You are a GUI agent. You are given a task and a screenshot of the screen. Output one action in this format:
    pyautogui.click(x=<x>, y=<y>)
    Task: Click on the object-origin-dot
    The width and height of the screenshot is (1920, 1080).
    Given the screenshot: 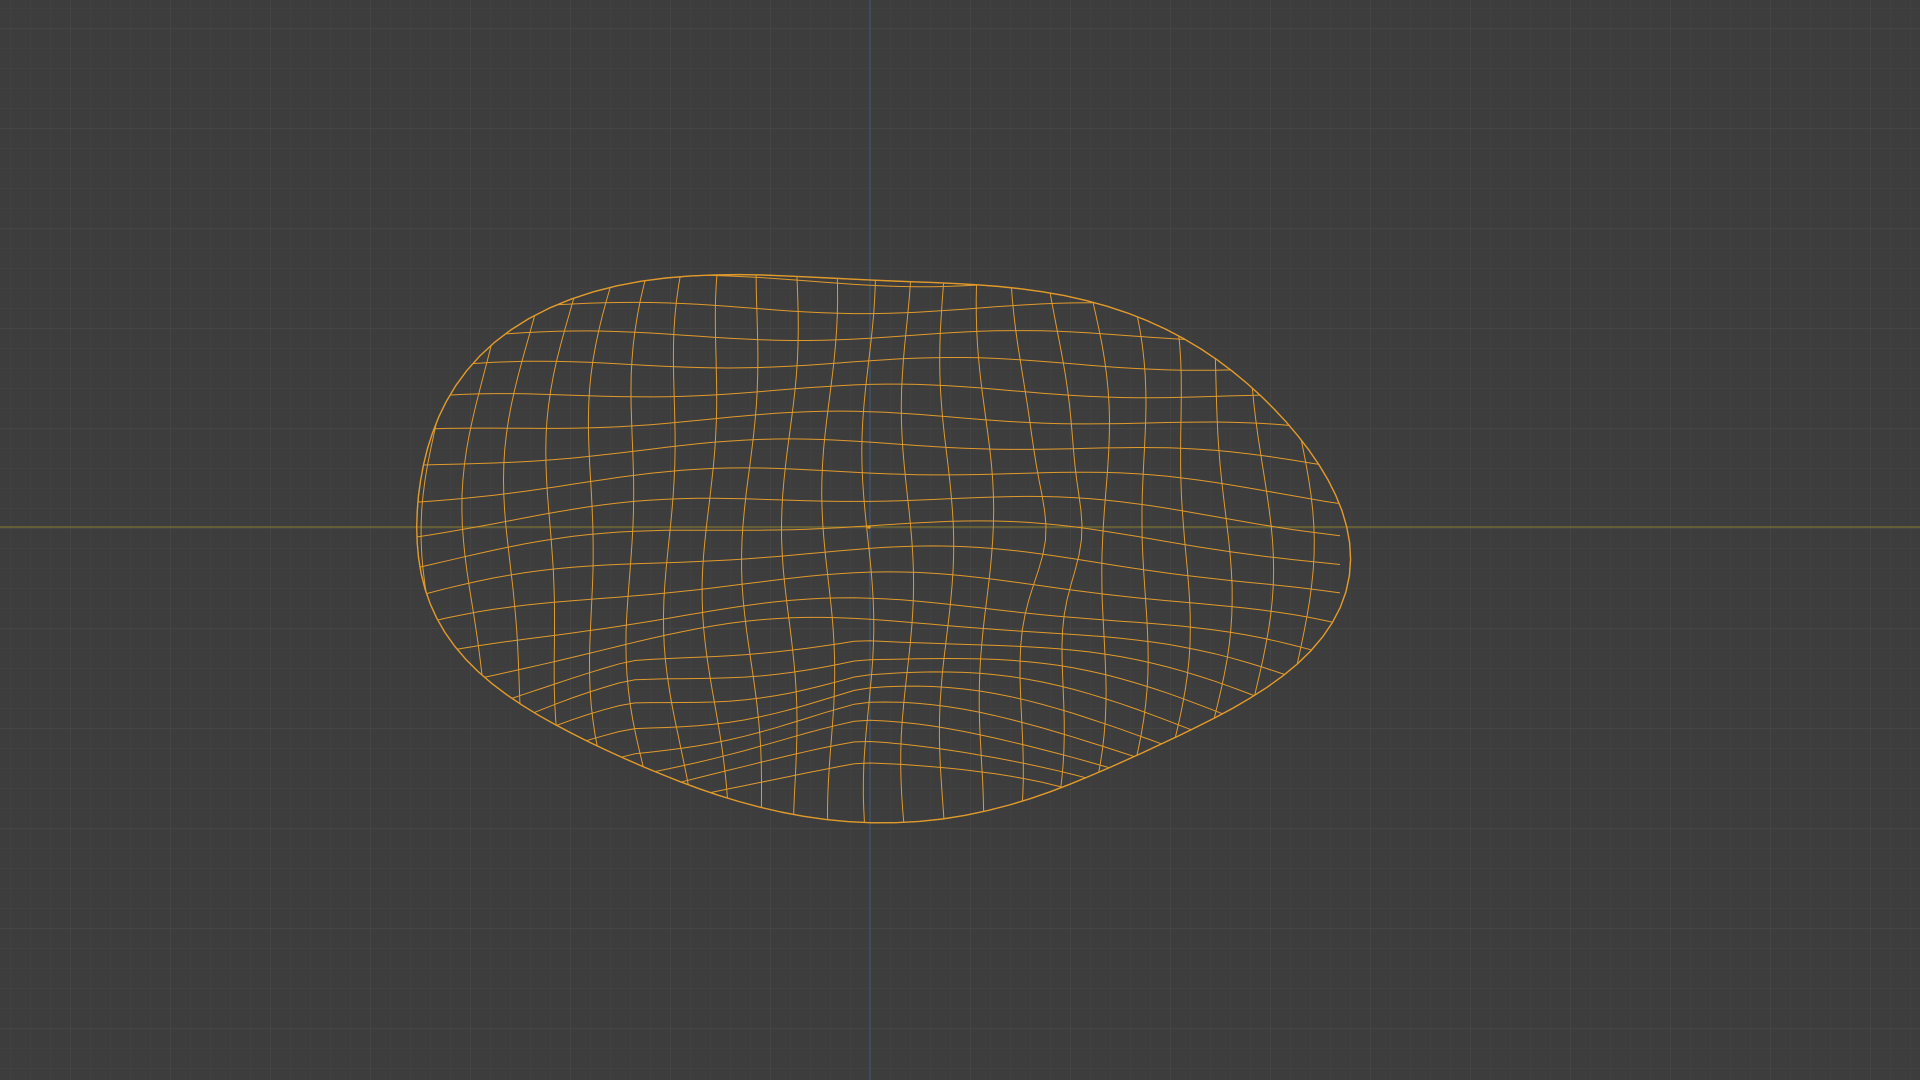 What is the action you would take?
    pyautogui.click(x=869, y=527)
    